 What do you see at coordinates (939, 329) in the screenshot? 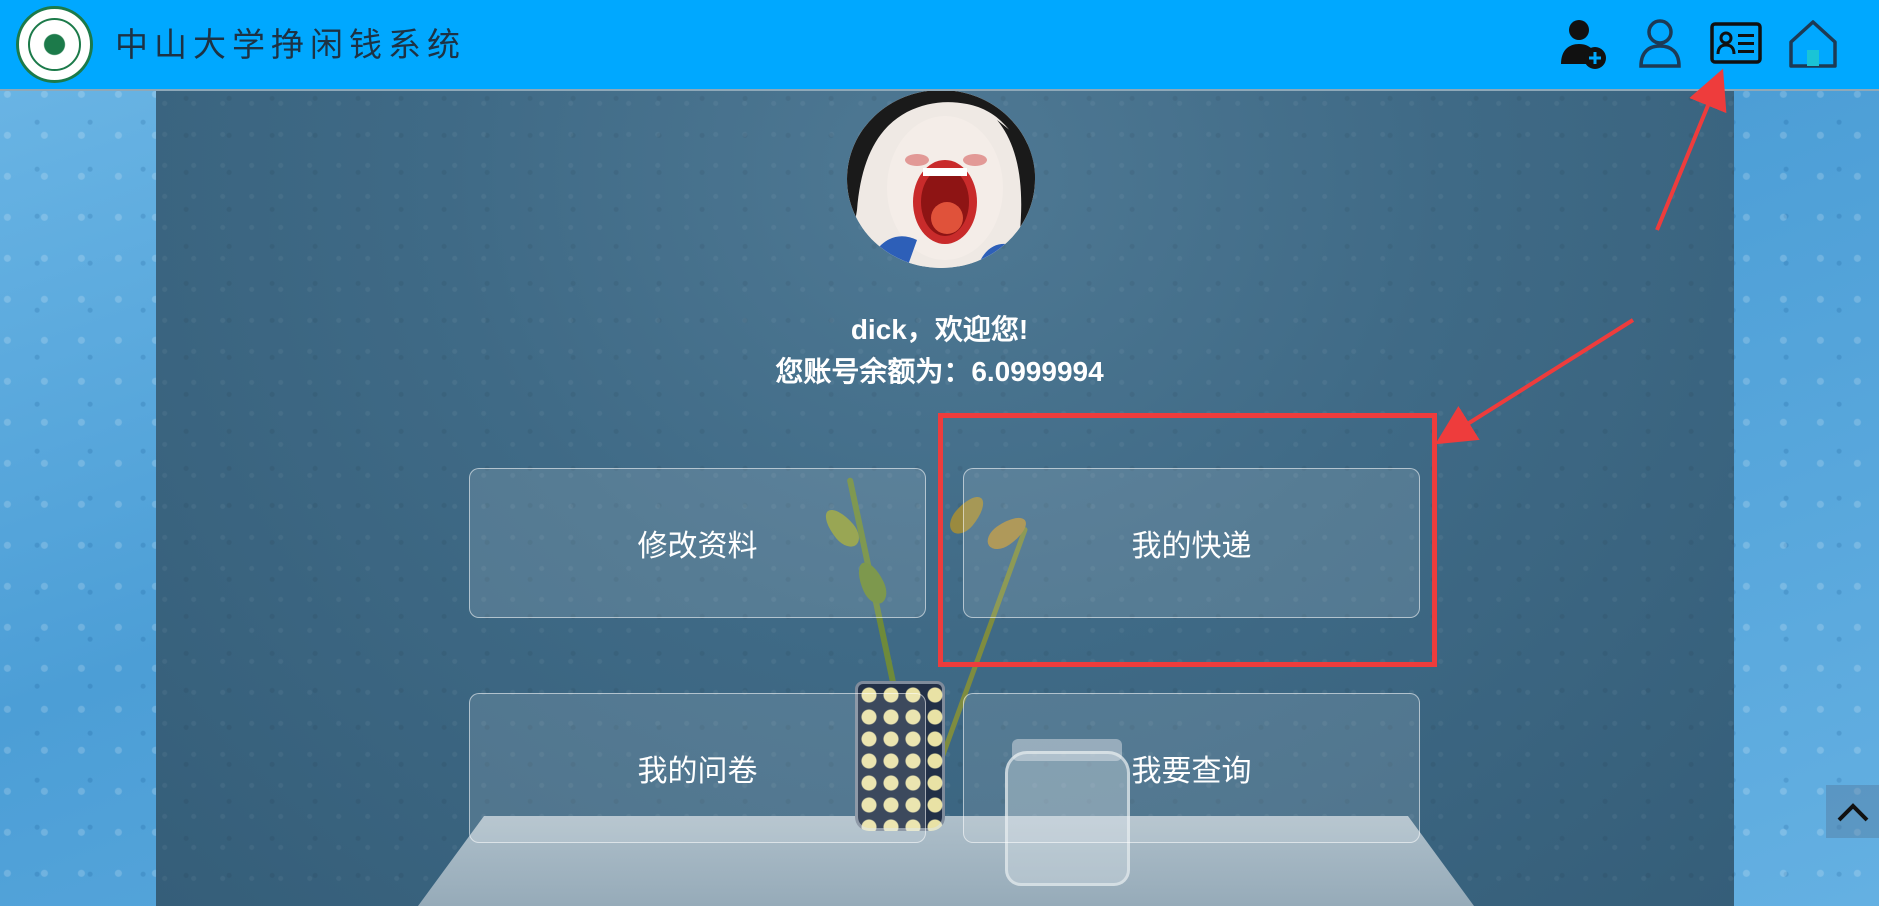
I see `welcome-message: dick，欢迎您!` at bounding box center [939, 329].